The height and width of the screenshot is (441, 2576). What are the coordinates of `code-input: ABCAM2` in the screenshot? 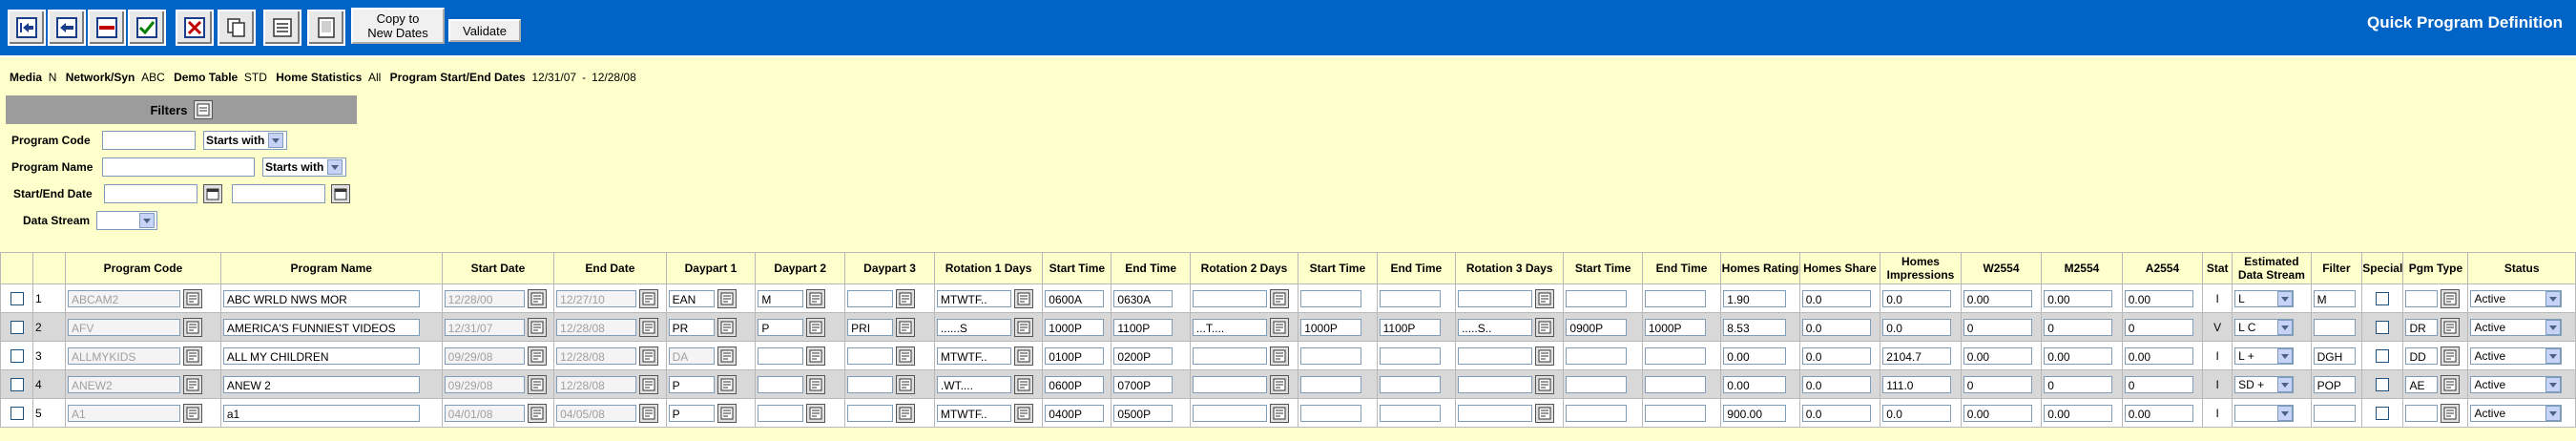 It's located at (124, 298).